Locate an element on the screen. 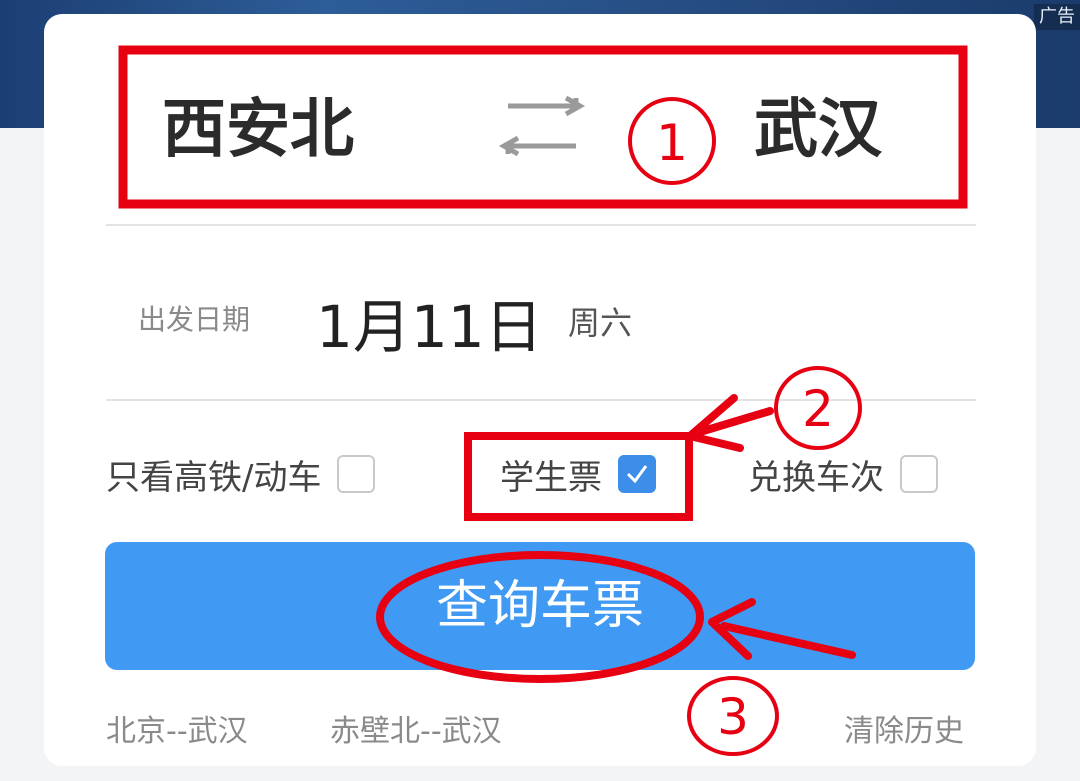 The height and width of the screenshot is (781, 1080). history-item: 赤壁北--武汉 is located at coordinates (416, 728).